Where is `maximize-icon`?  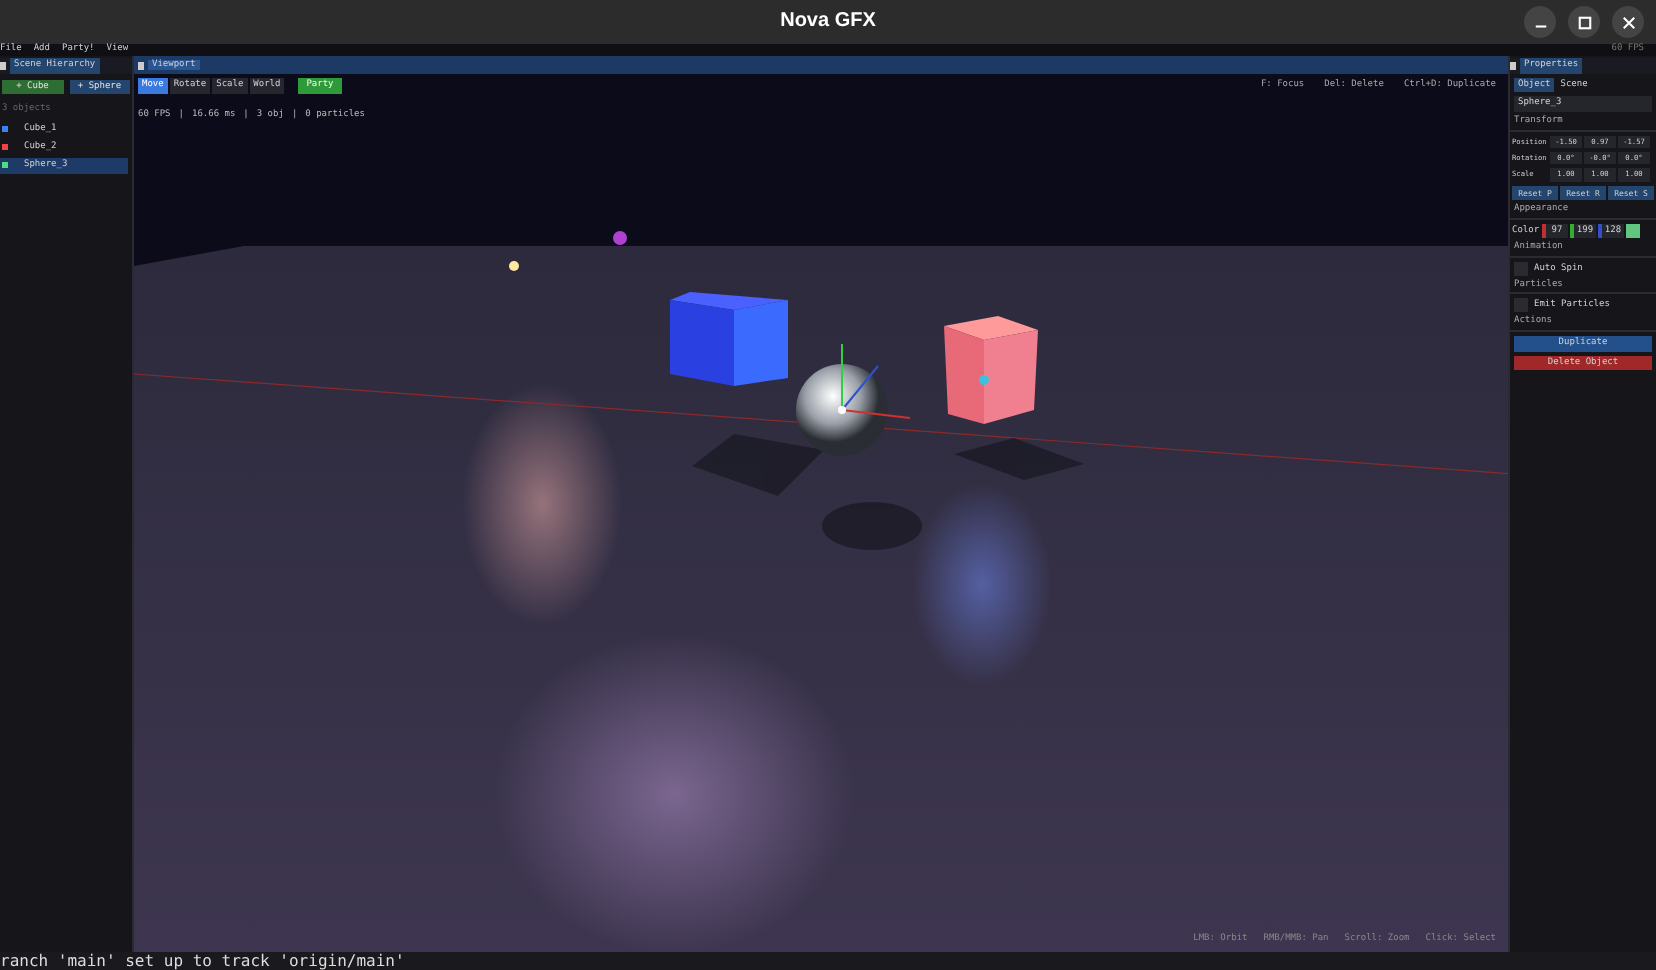 maximize-icon is located at coordinates (1584, 22).